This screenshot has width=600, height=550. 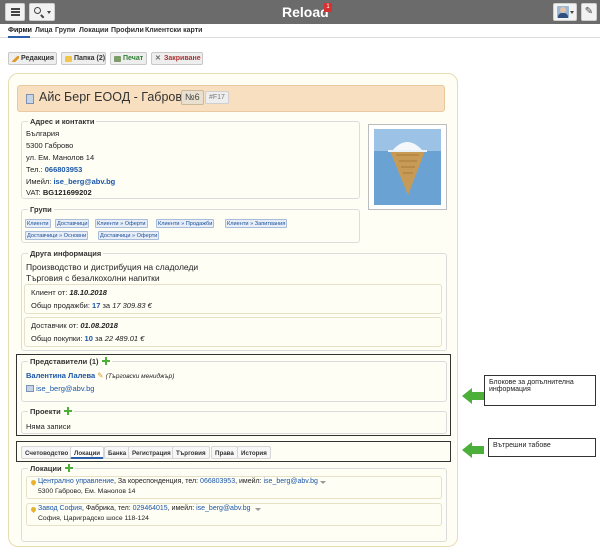 What do you see at coordinates (93, 518) in the screenshot?
I see `location-address: София, Цариградско шосе 118-124` at bounding box center [93, 518].